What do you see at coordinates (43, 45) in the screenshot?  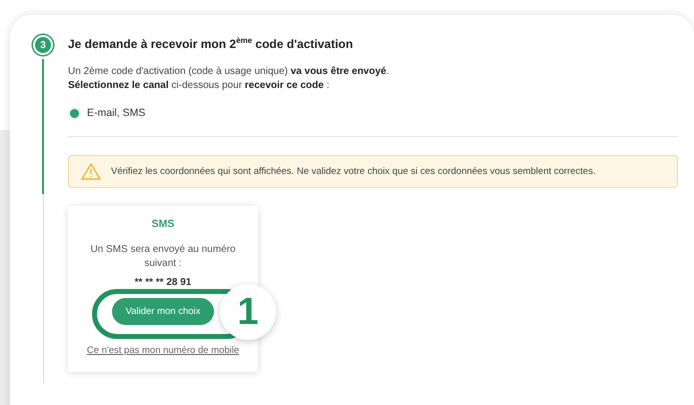 I see `step-number: 3` at bounding box center [43, 45].